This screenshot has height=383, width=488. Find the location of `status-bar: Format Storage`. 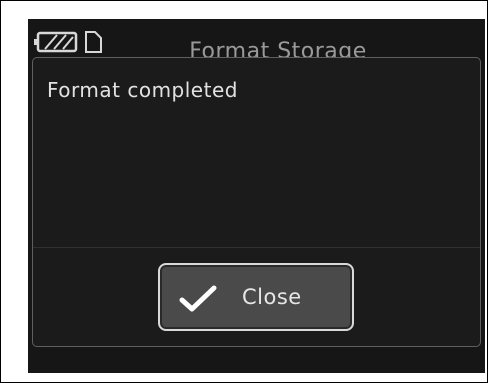

status-bar: Format Storage is located at coordinates (256, 41).